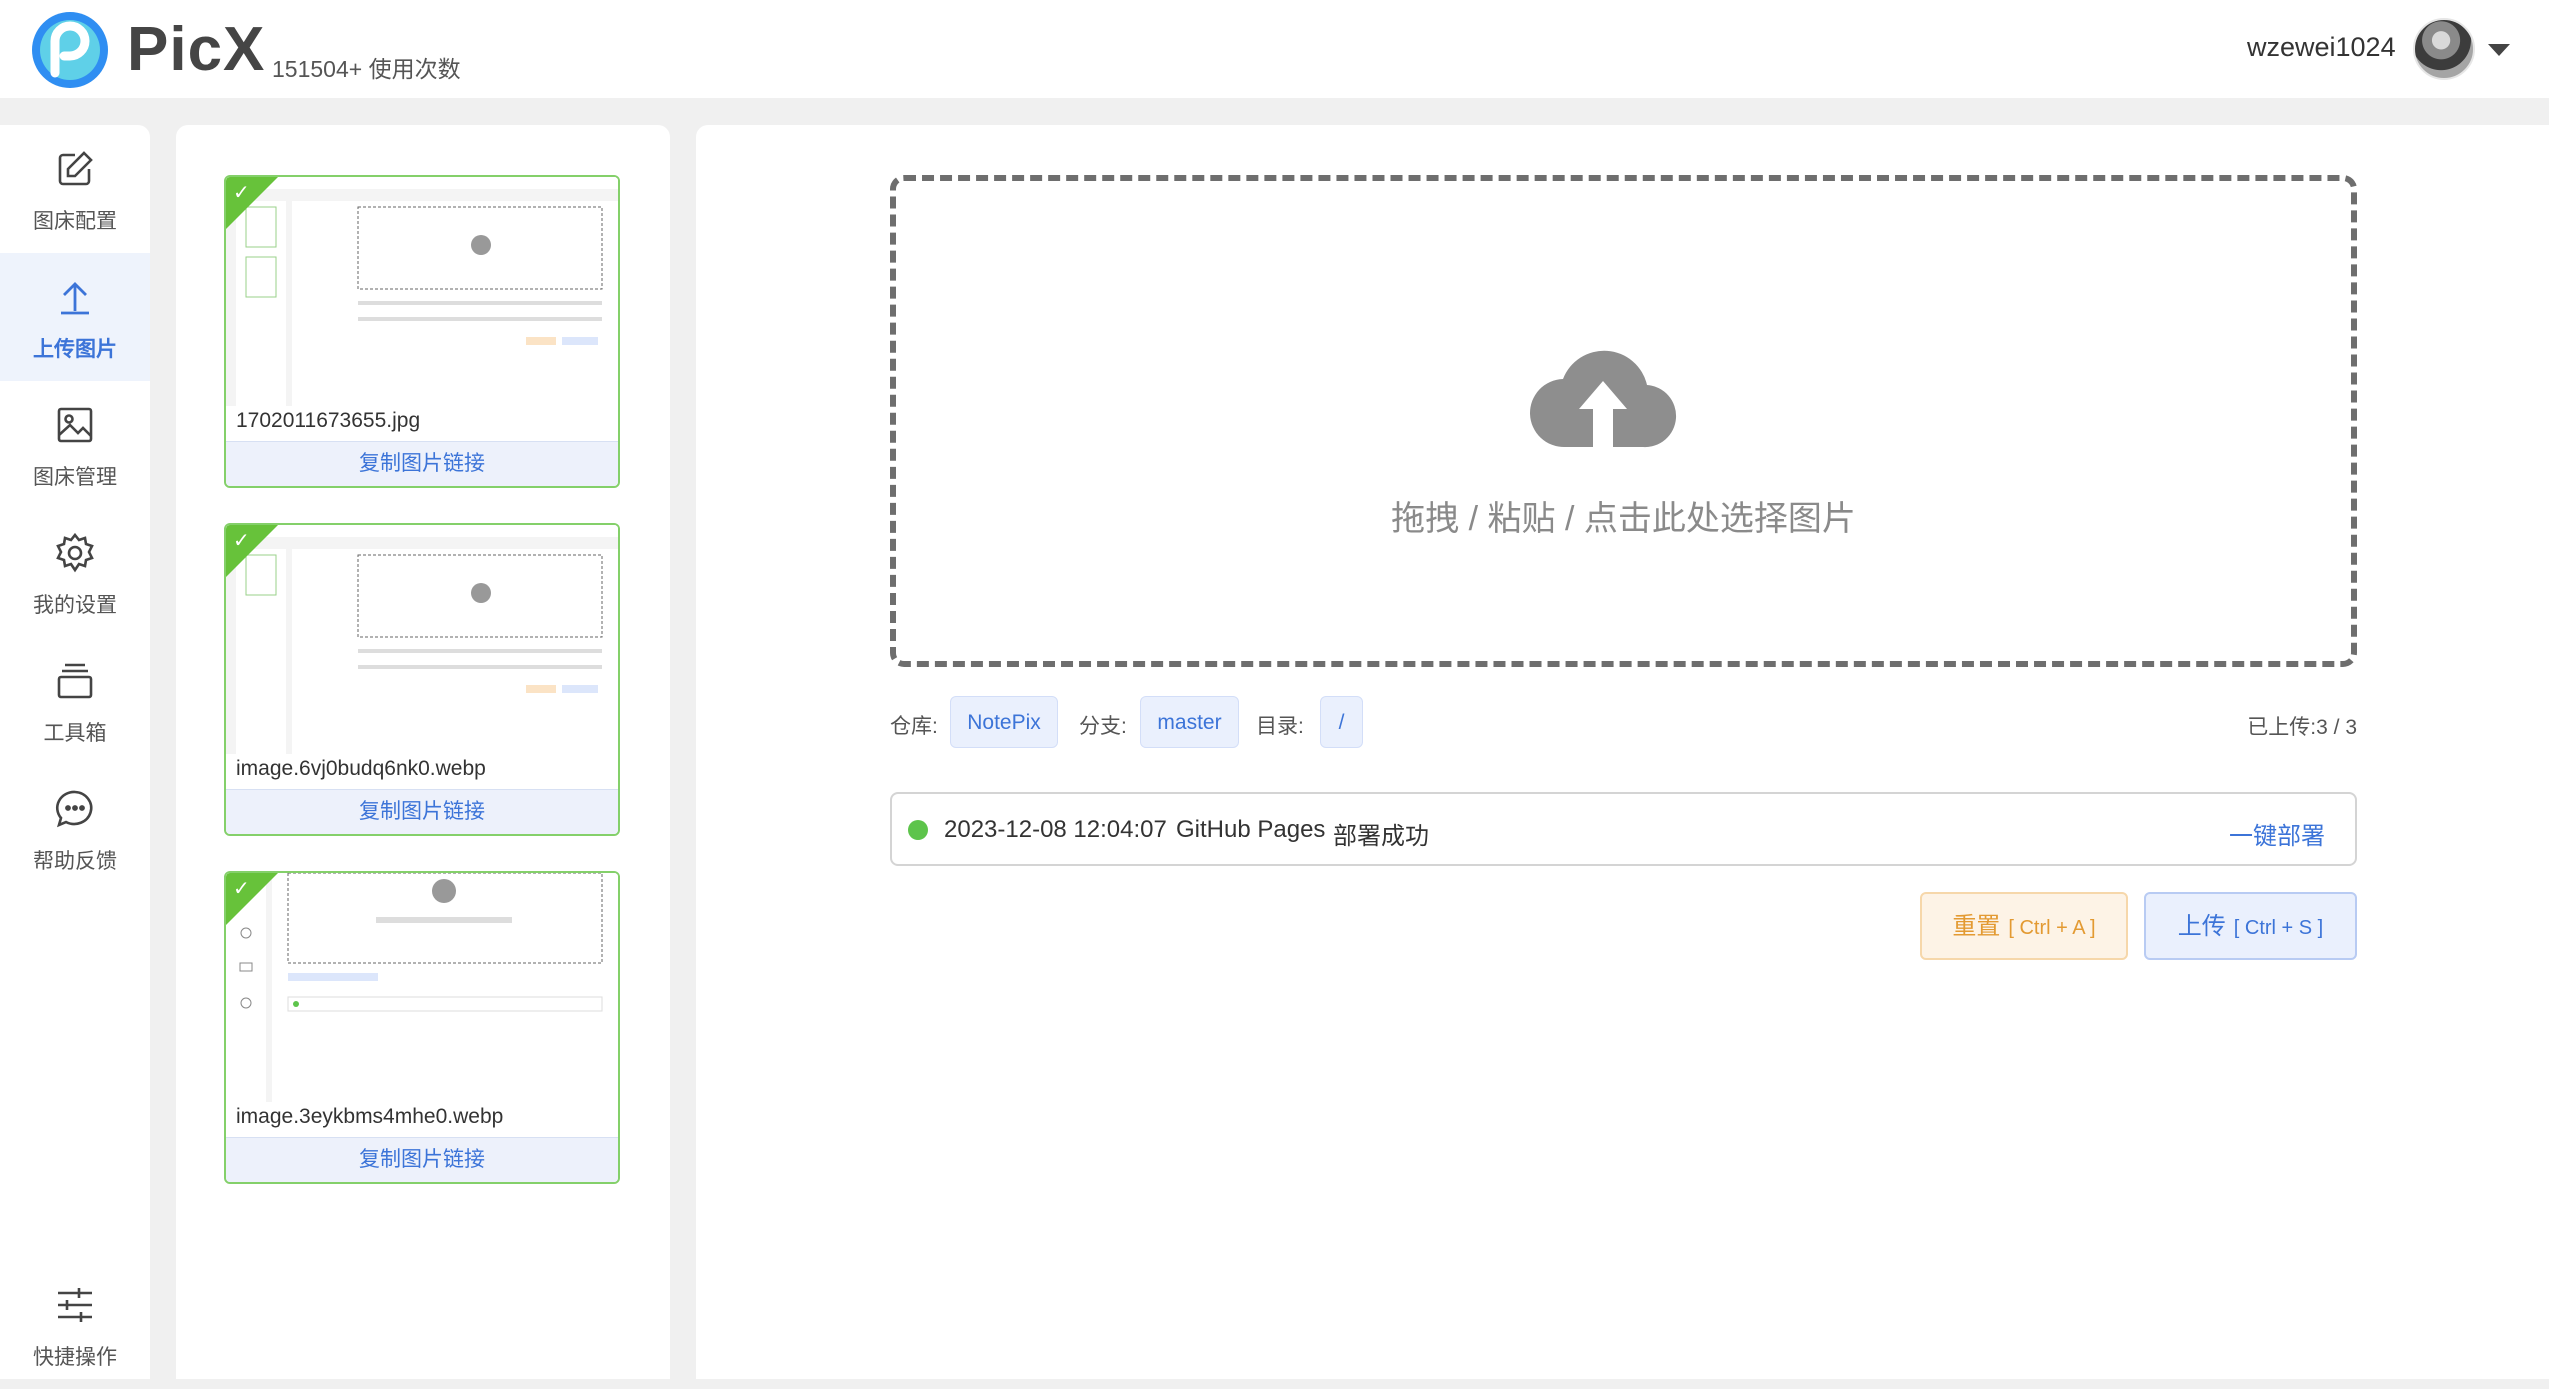  I want to click on sidebar-item-label: 工具箱, so click(75, 733).